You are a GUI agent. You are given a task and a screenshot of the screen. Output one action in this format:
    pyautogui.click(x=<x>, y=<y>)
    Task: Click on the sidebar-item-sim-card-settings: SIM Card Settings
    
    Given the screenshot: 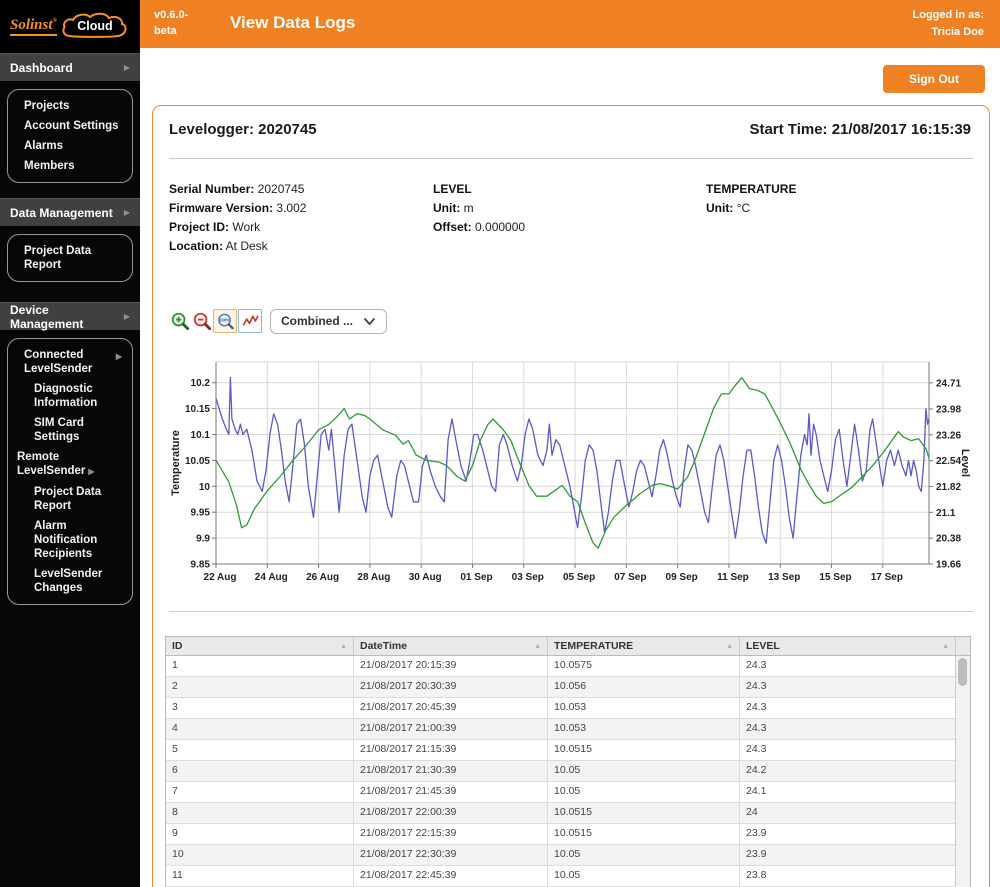 What is the action you would take?
    pyautogui.click(x=70, y=430)
    